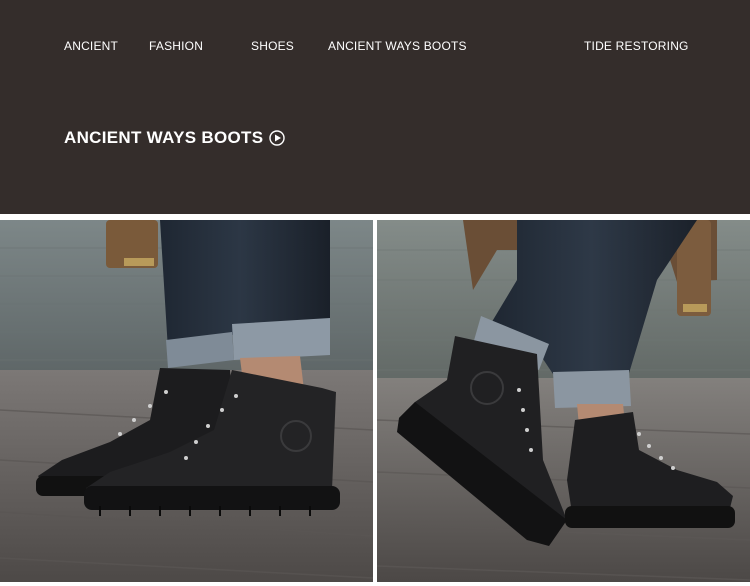 Image resolution: width=750 pixels, height=586 pixels. Describe the element at coordinates (272, 46) in the screenshot. I see `nav-item-shoes: SHOES` at that location.